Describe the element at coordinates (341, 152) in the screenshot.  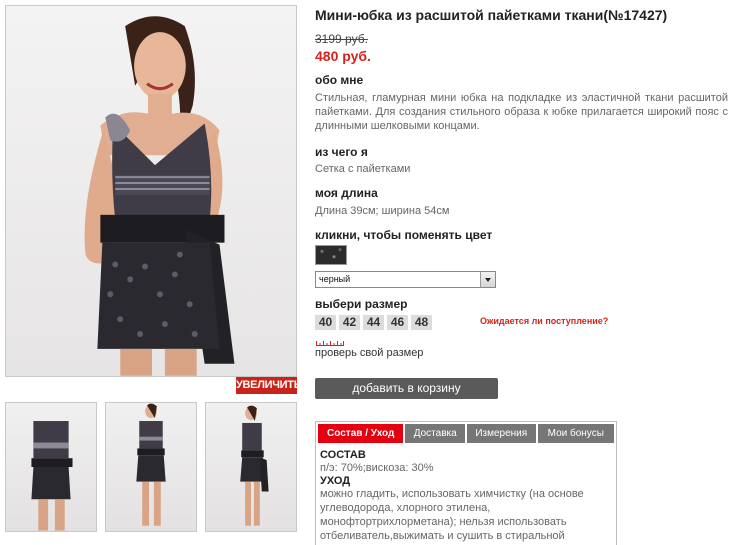
I see `material-heading: из чего я` at that location.